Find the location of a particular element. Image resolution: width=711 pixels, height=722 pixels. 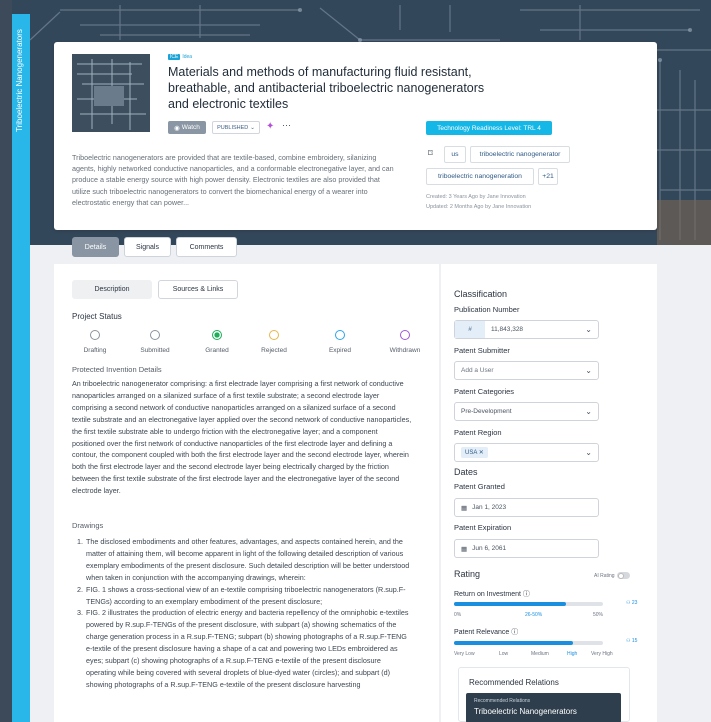

roi-tick: 50% is located at coordinates (598, 615).